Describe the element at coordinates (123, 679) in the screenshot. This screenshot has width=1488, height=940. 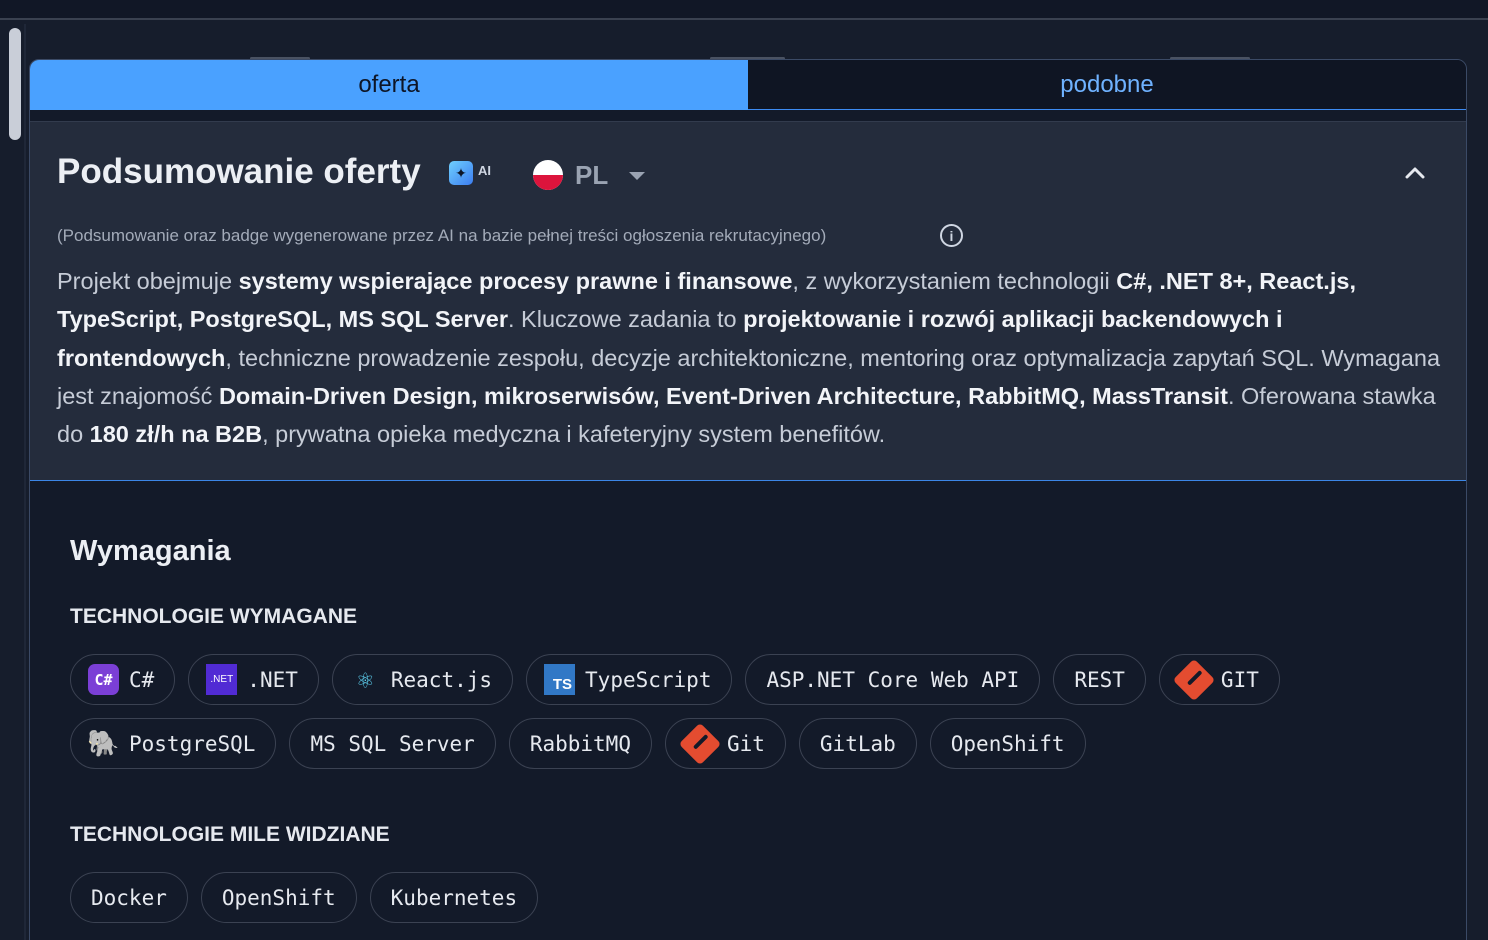
I see `tech-chip-c: C# C#` at that location.